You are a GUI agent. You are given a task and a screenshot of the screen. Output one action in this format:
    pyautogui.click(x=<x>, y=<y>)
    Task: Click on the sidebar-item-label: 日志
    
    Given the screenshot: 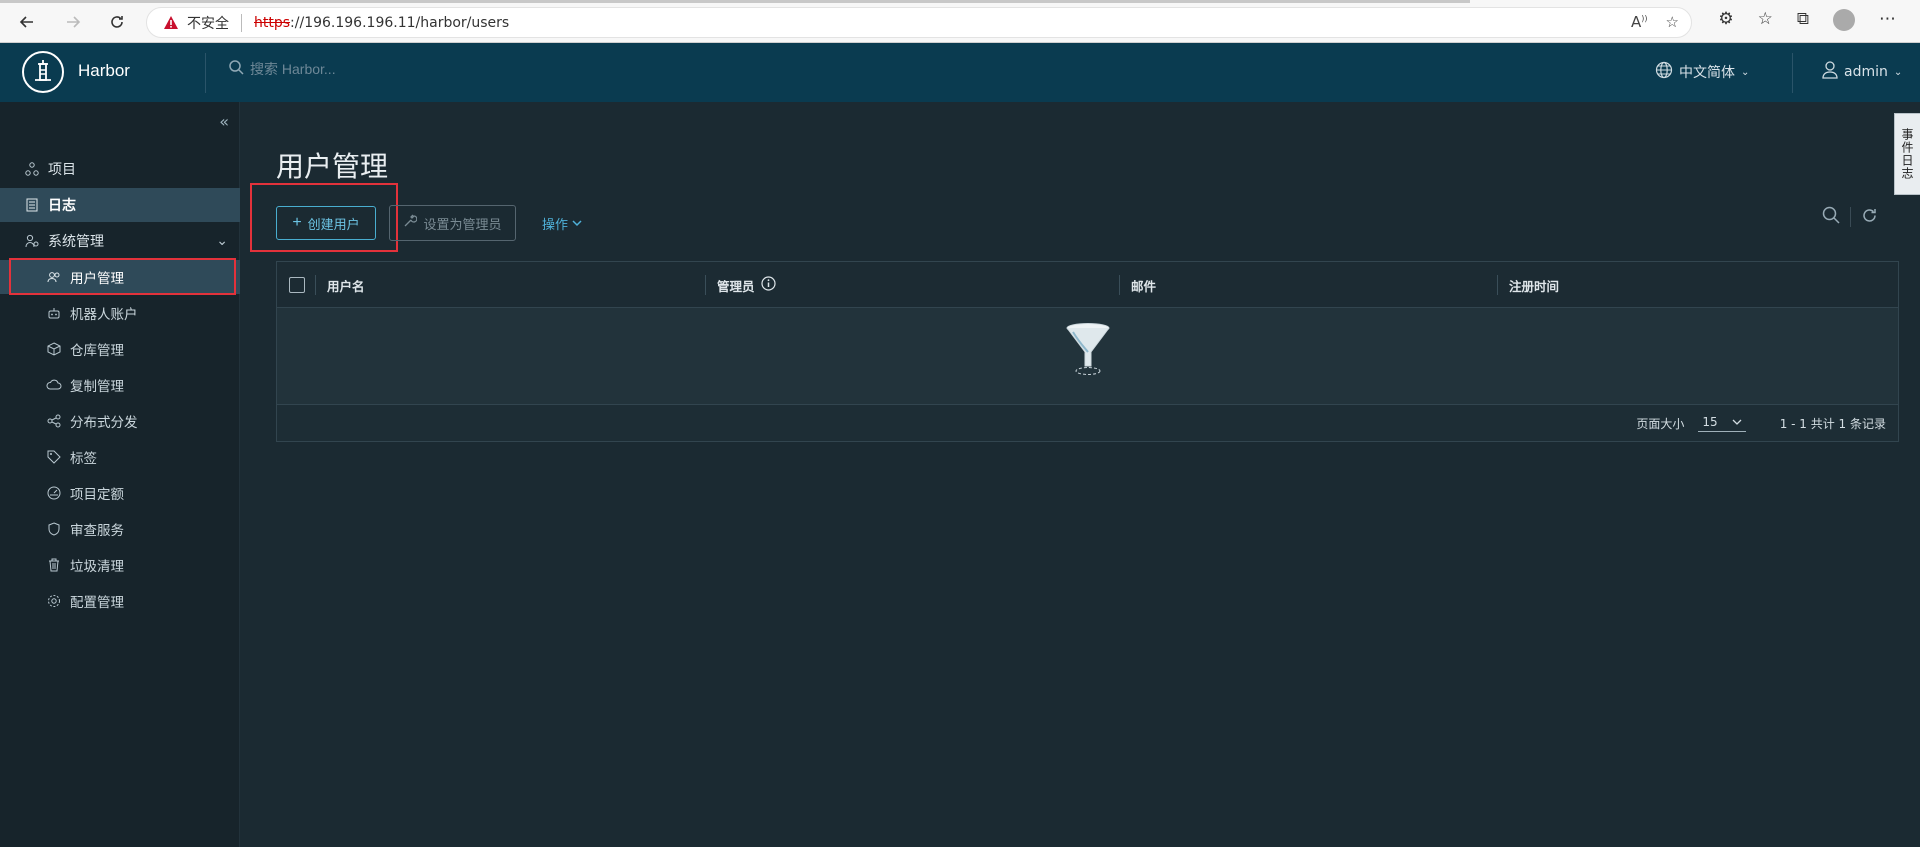 What is the action you would take?
    pyautogui.click(x=62, y=206)
    